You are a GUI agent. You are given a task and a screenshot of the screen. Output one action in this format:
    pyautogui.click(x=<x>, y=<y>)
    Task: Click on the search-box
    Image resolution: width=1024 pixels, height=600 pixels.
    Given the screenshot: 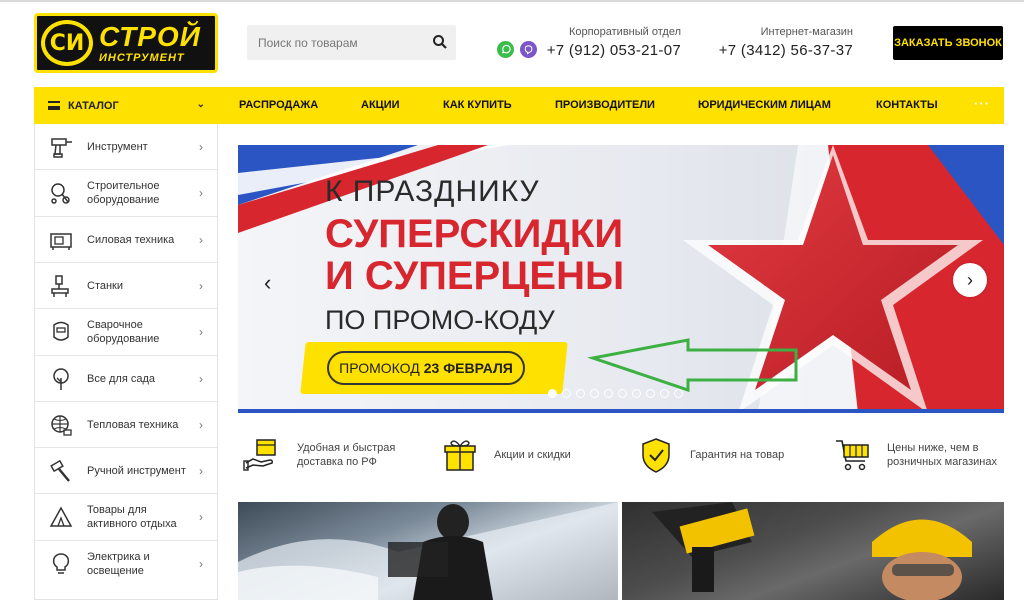 What is the action you would take?
    pyautogui.click(x=351, y=42)
    